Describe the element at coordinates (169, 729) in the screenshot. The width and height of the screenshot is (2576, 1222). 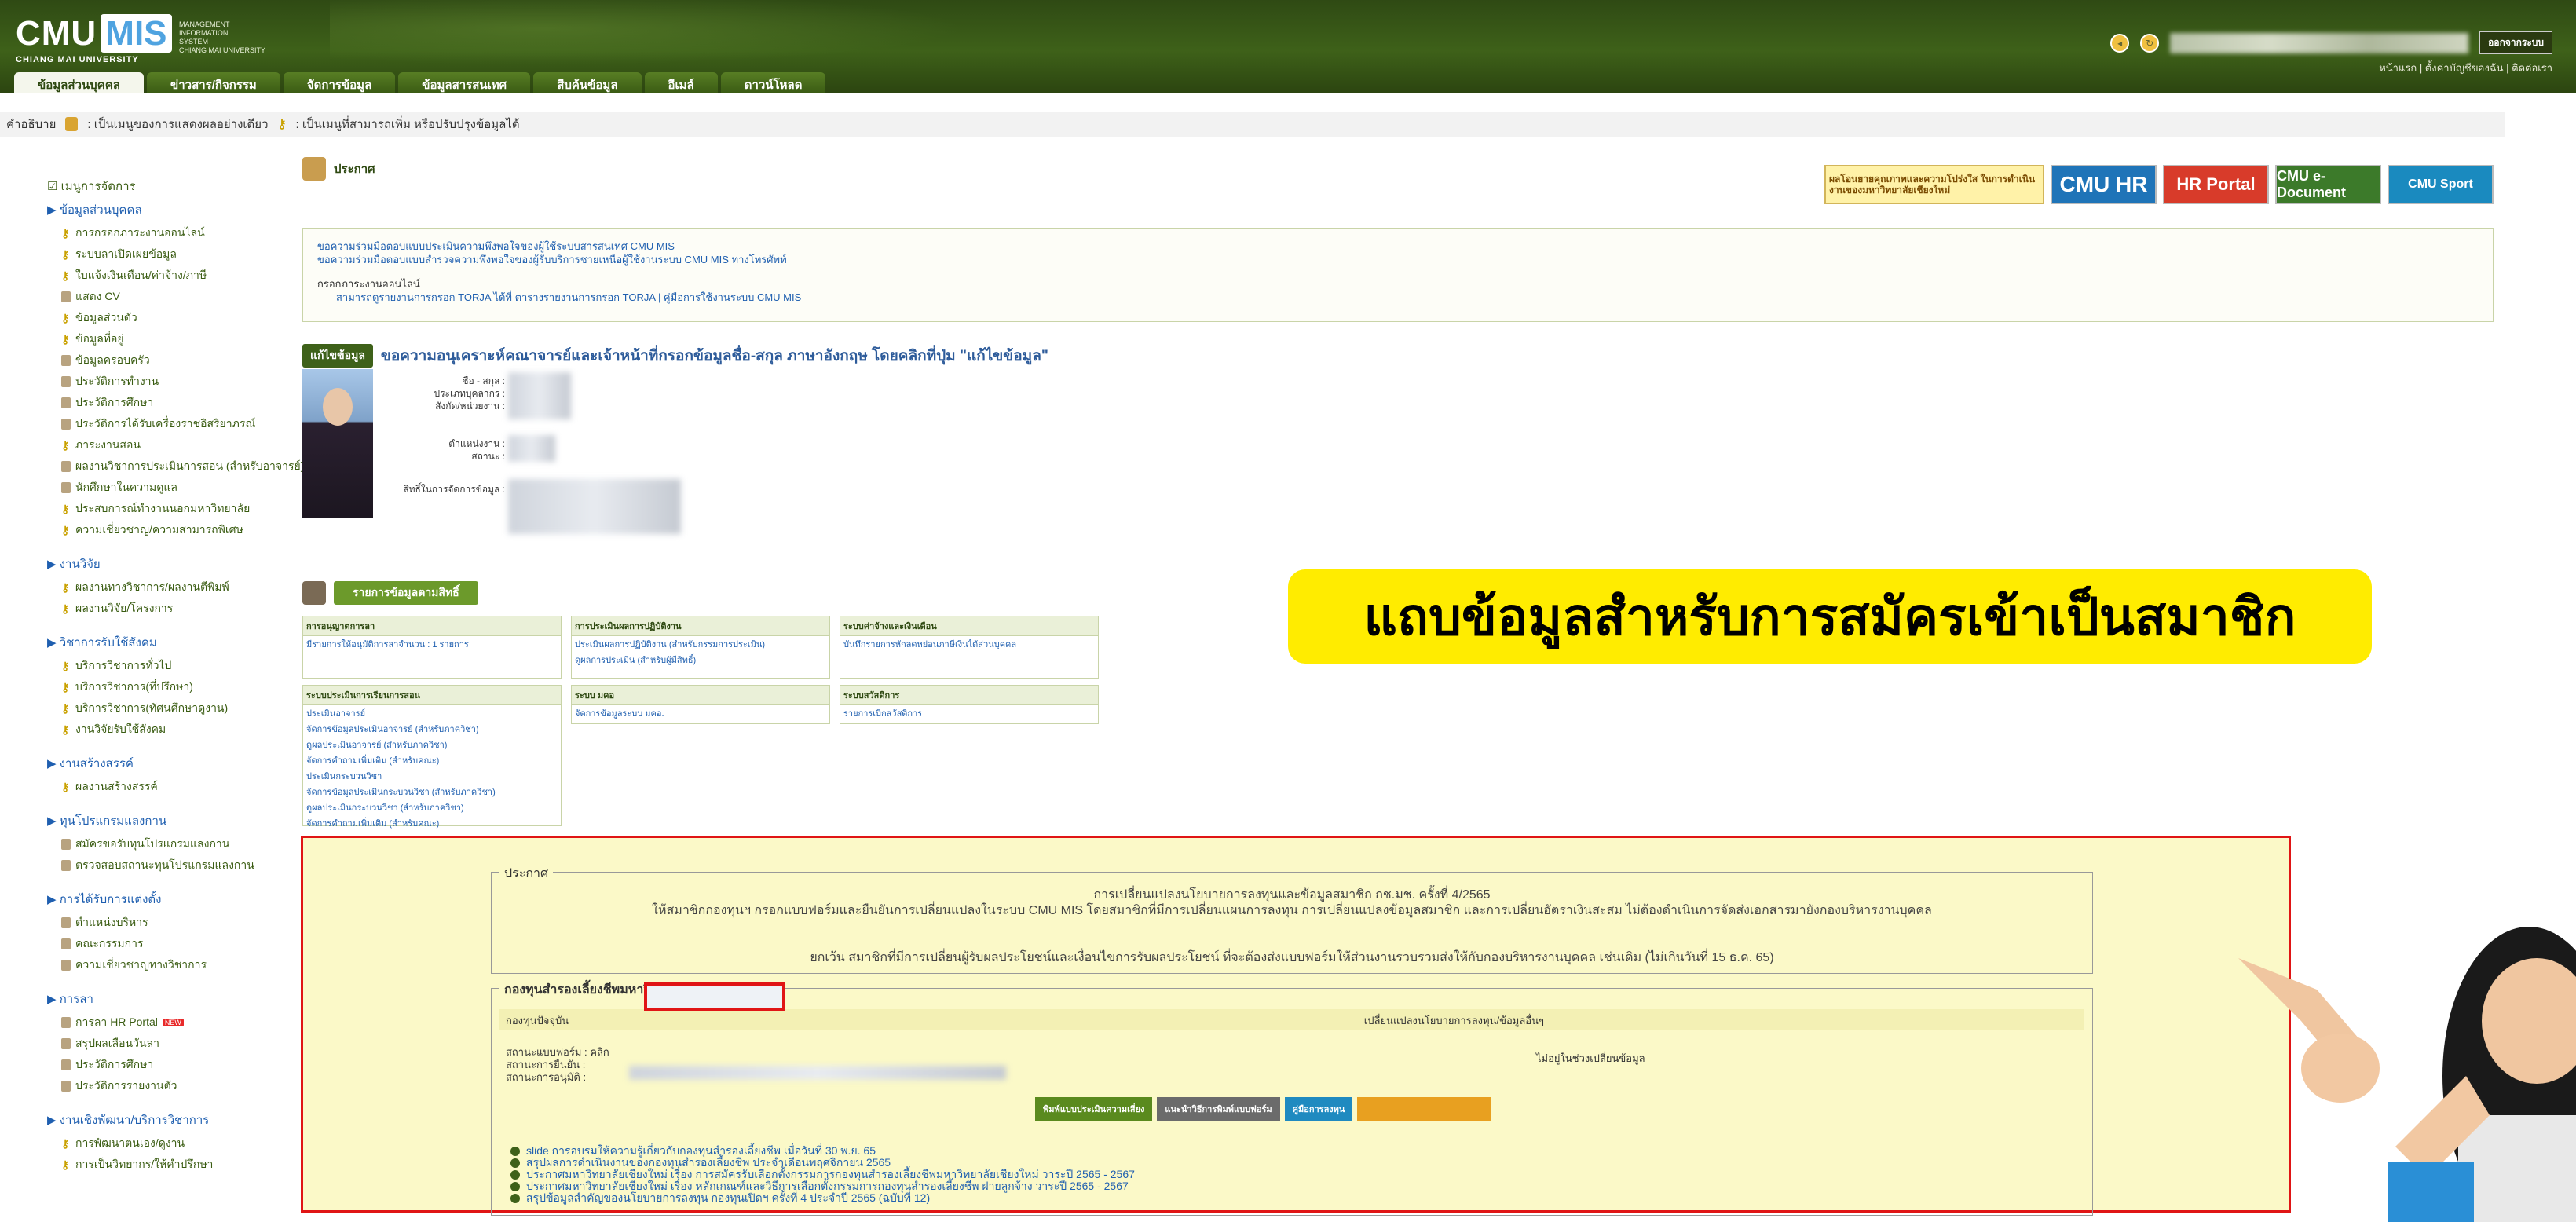
I see `sidebar-item: ⚷ งานวิจัยรับใช้สังคม` at that location.